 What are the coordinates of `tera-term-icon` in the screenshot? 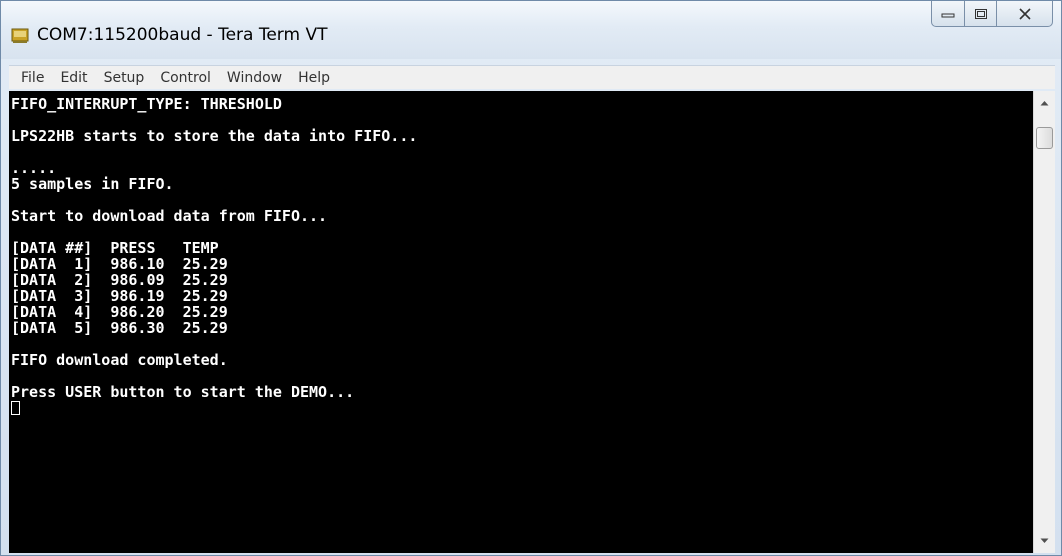 It's located at (20, 35).